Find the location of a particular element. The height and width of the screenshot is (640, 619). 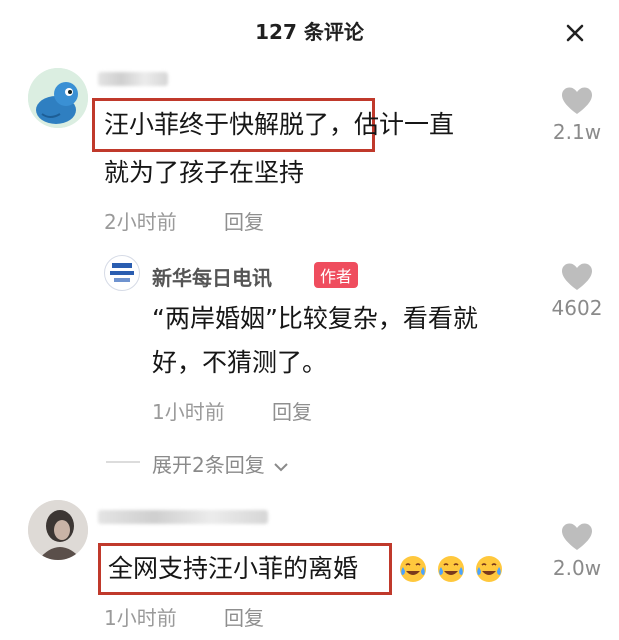

author-badge: 作者 is located at coordinates (336, 275).